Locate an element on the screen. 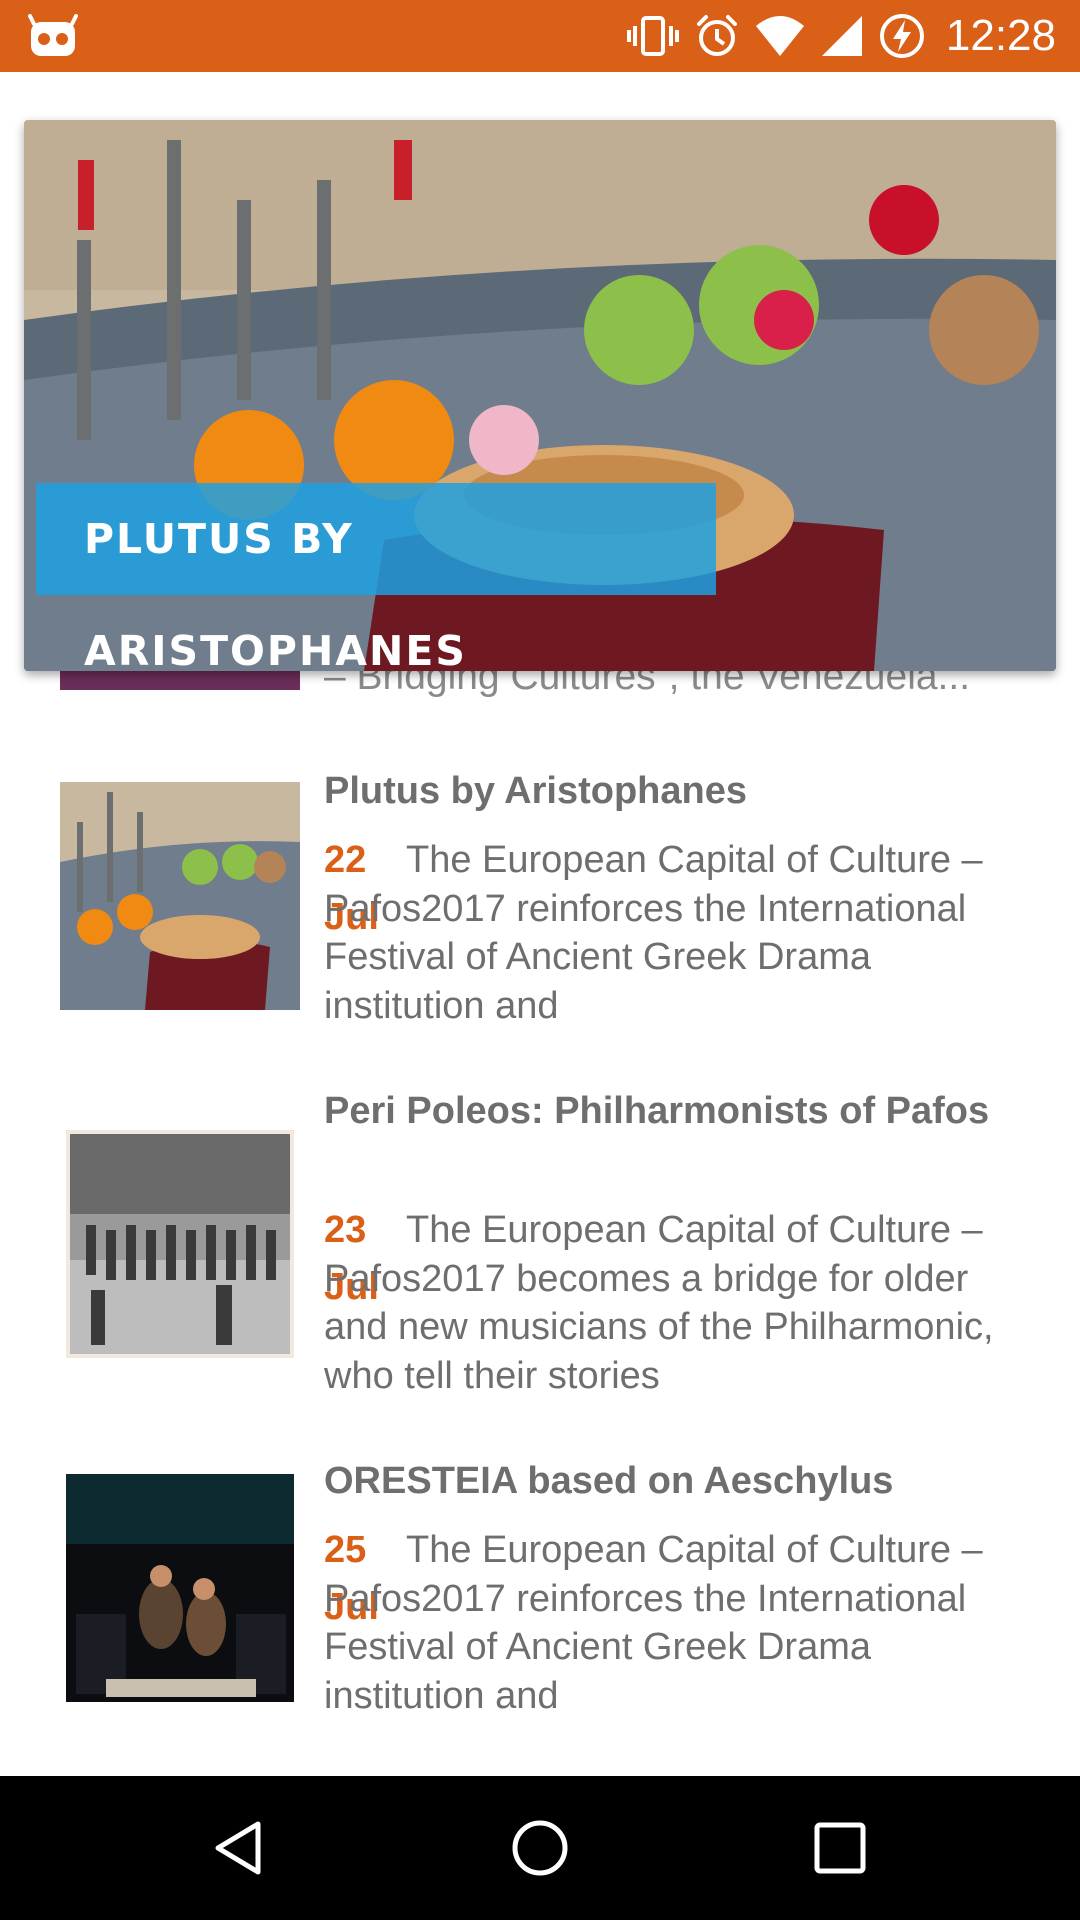  back-button is located at coordinates (240, 1848).